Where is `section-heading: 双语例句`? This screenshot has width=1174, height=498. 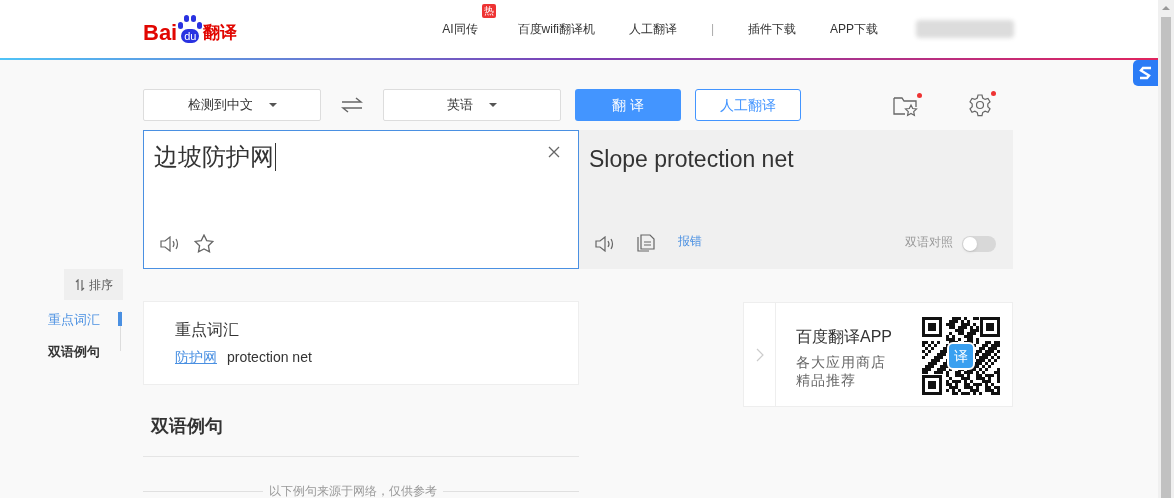 section-heading: 双语例句 is located at coordinates (187, 426).